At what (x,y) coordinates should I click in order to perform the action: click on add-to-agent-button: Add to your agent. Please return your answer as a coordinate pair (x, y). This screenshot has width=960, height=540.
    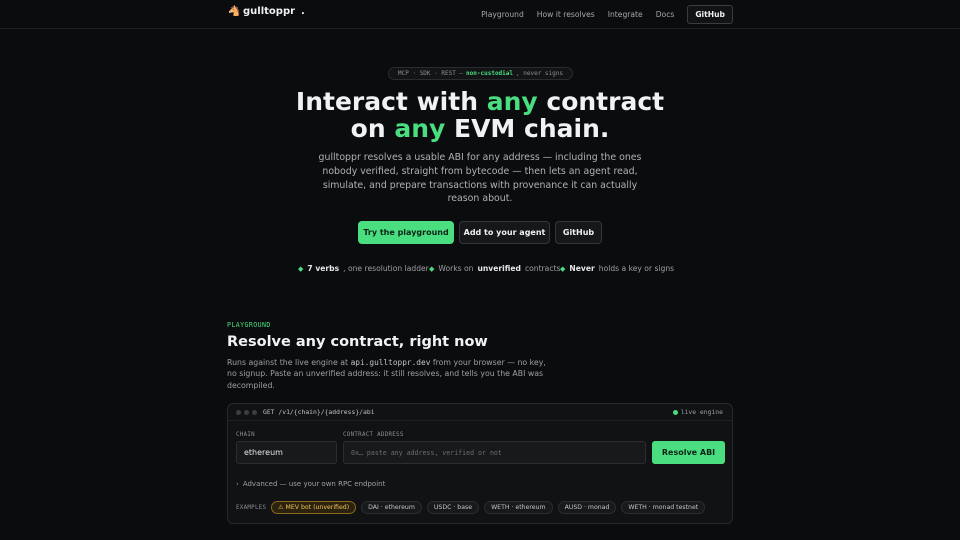
    Looking at the image, I should click on (504, 232).